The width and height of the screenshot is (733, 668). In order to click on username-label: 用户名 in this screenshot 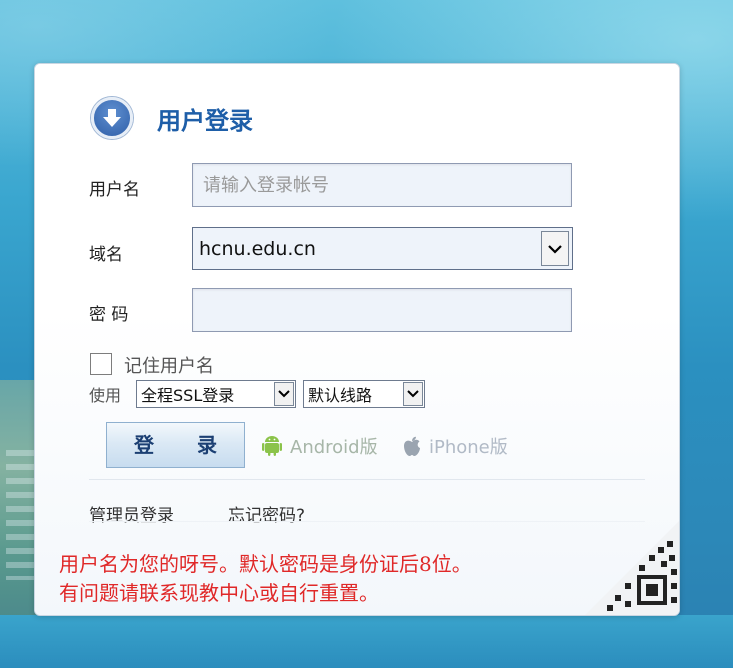, I will do `click(114, 190)`.